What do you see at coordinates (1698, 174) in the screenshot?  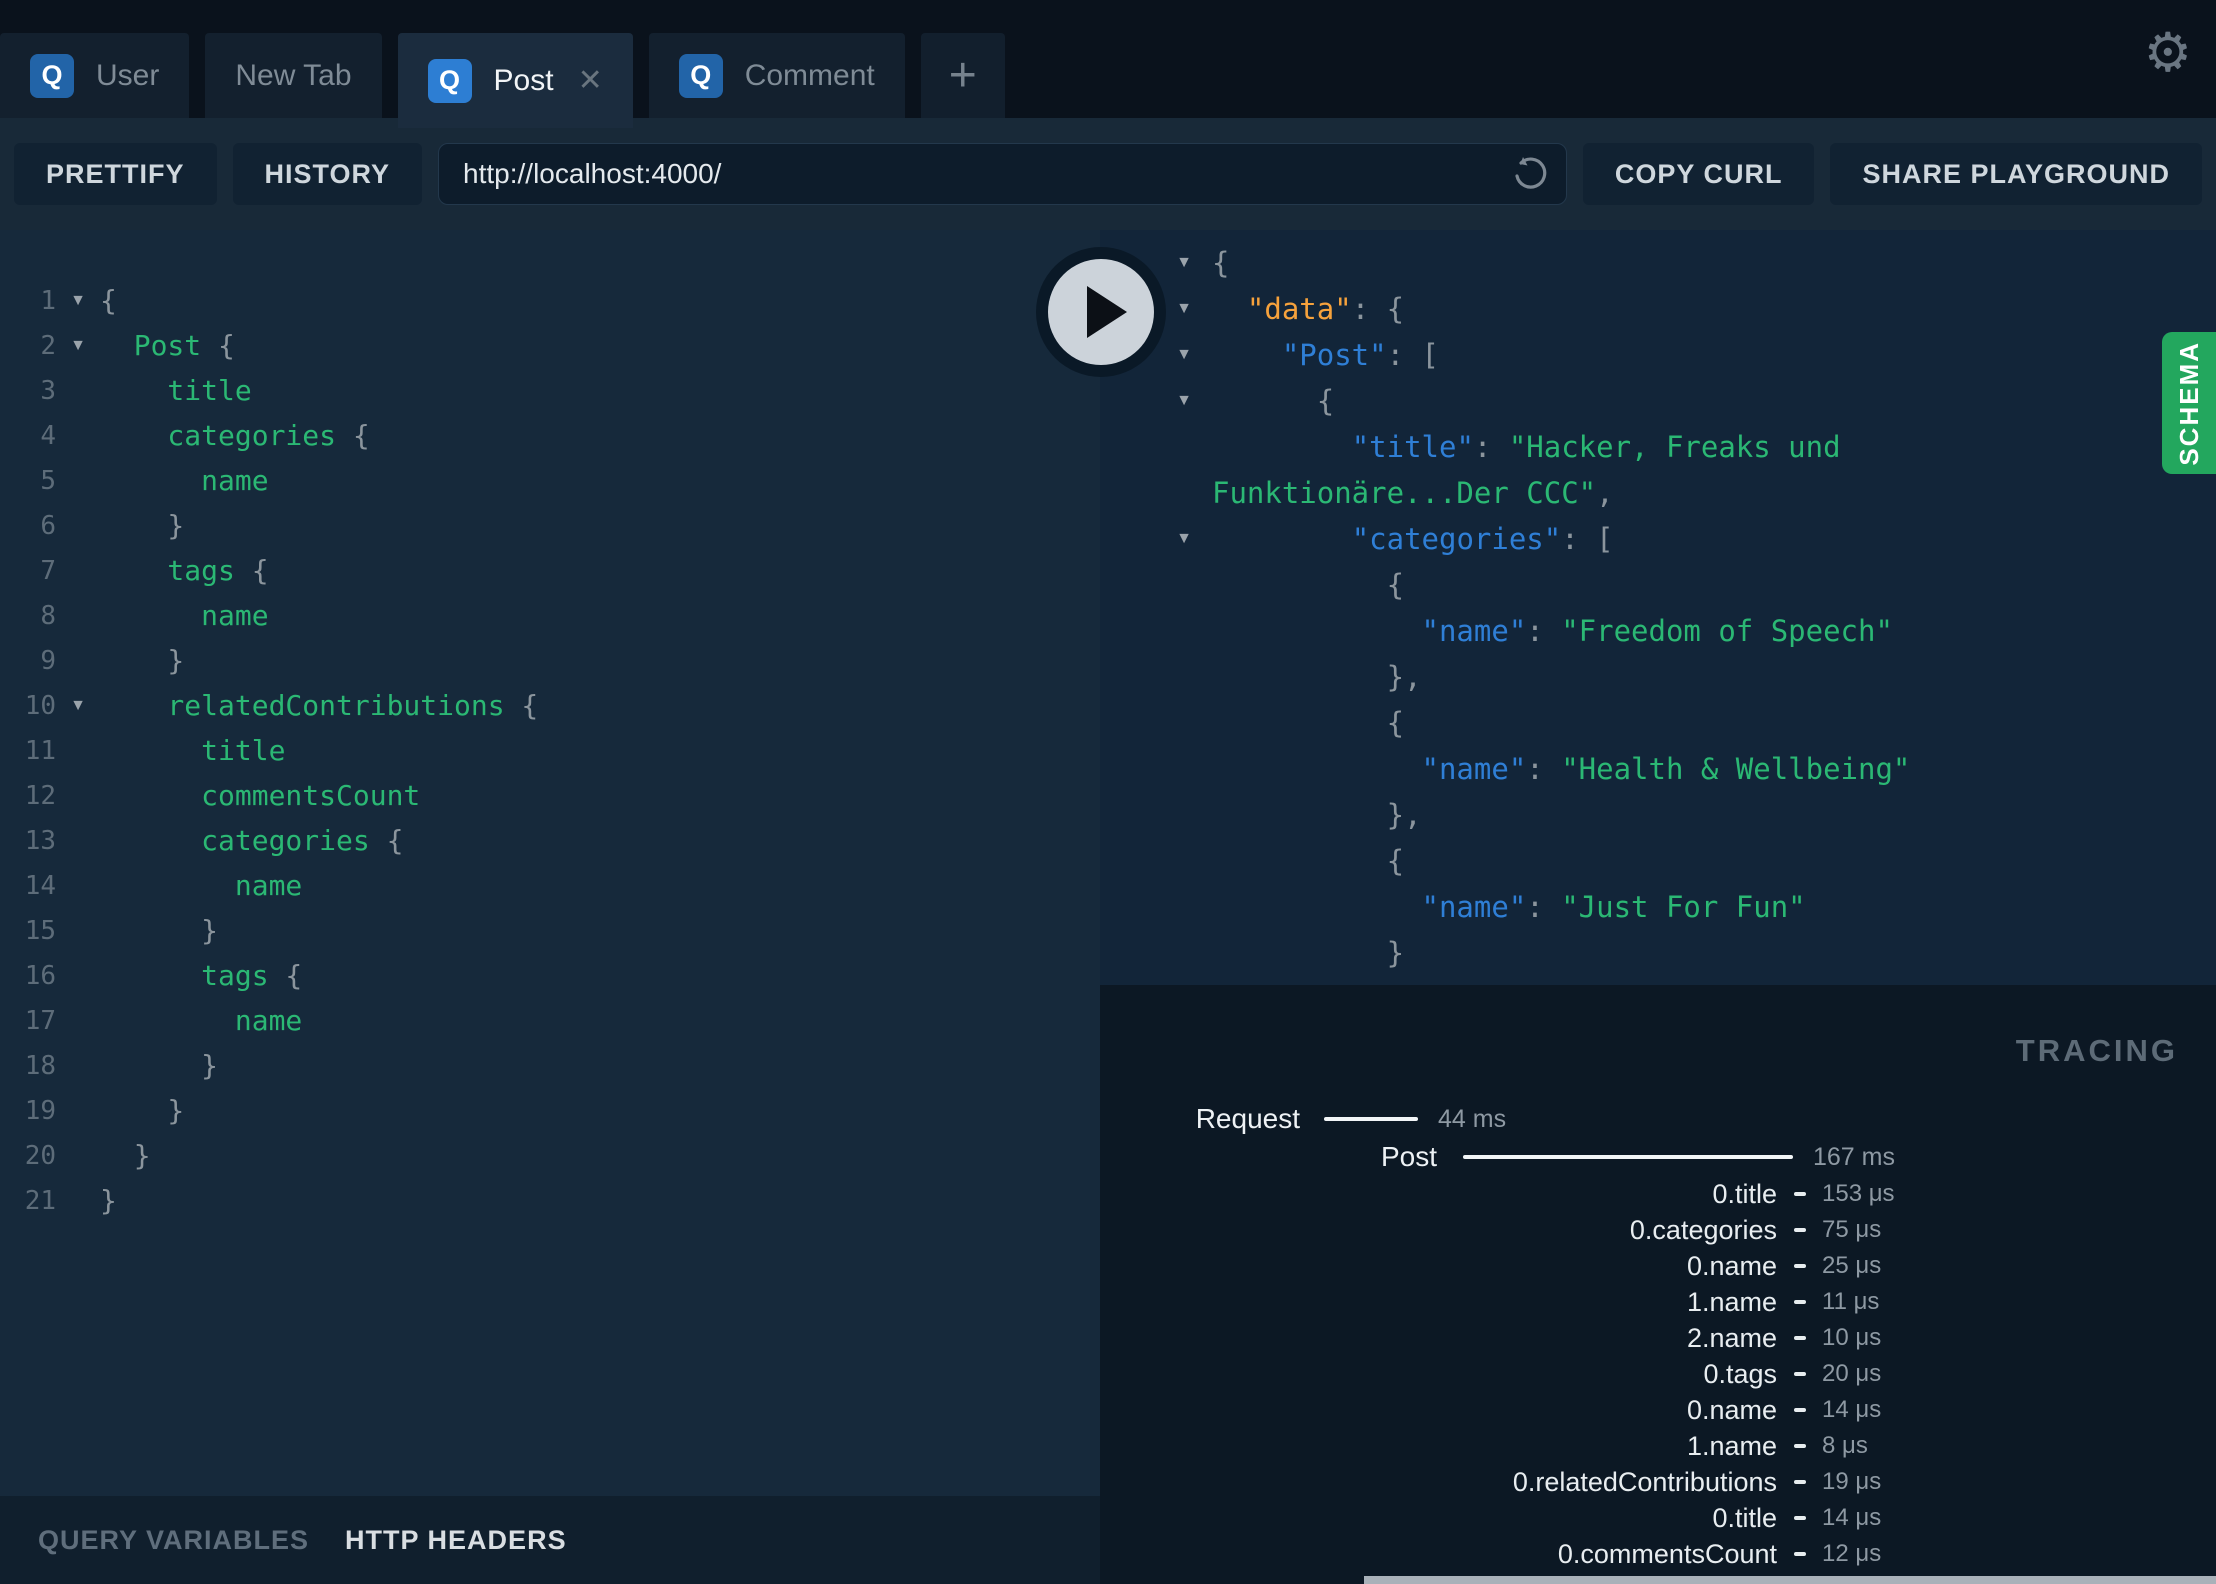 I see `copy-curl-button: COPY CURL` at bounding box center [1698, 174].